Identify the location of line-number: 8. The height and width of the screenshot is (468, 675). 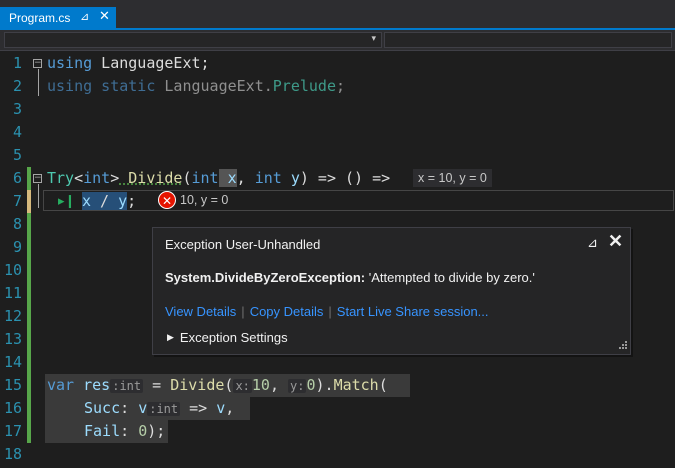
(17, 224).